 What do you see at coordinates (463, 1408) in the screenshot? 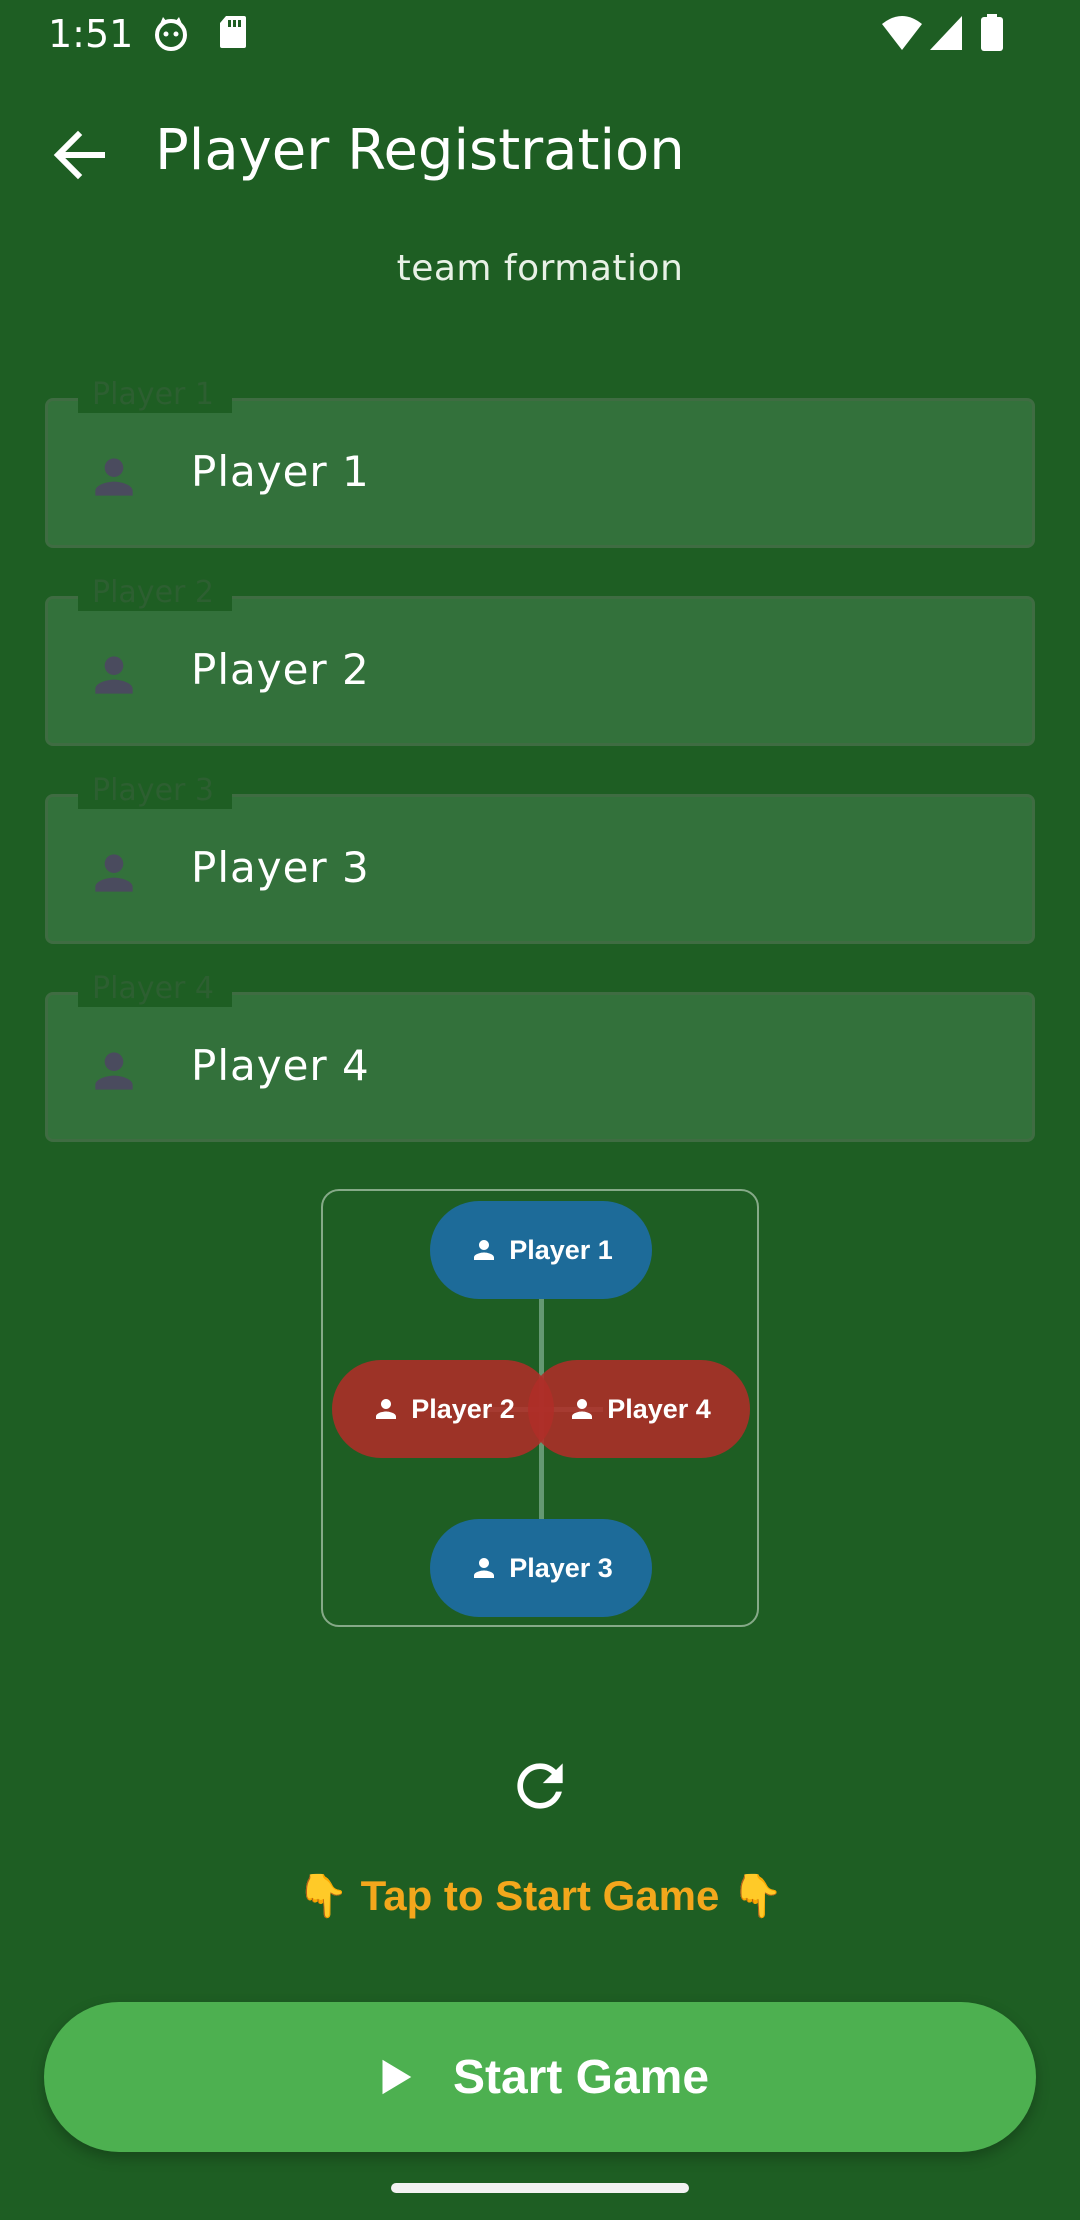
I see `formation-chip-left-label: Player 2` at bounding box center [463, 1408].